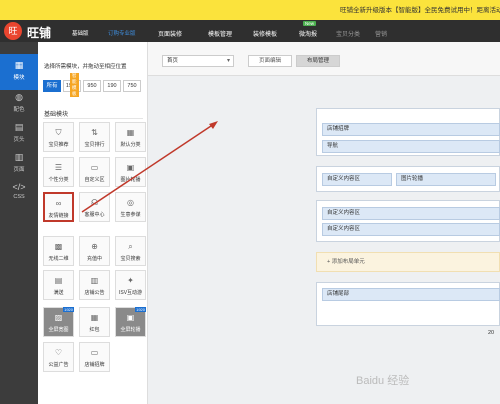  What do you see at coordinates (149, 167) in the screenshot?
I see `annotation-arrow` at bounding box center [149, 167].